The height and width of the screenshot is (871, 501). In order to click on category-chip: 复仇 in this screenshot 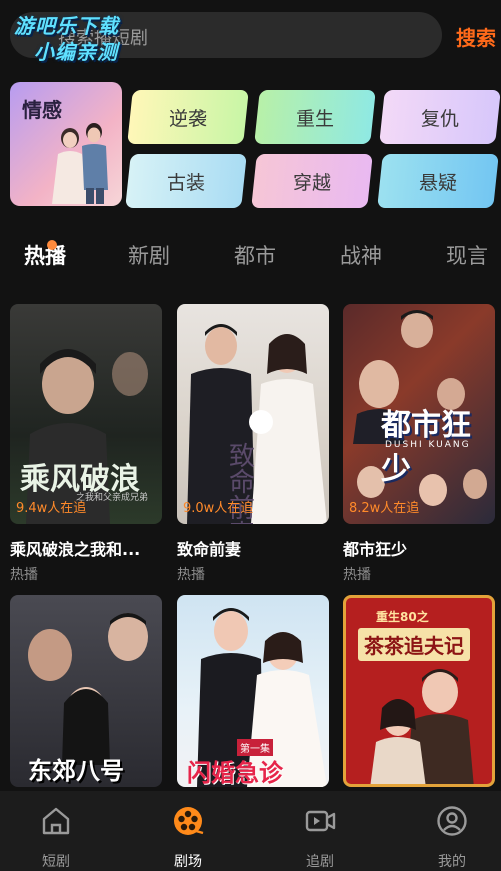, I will do `click(440, 117)`.